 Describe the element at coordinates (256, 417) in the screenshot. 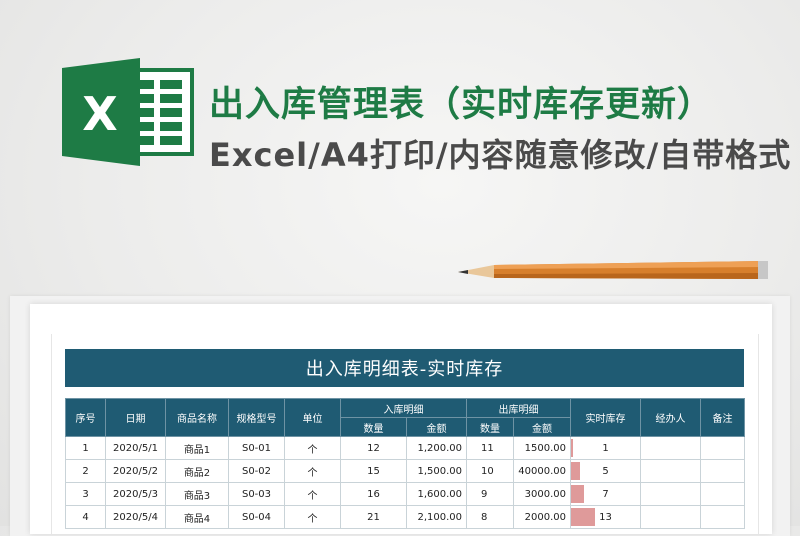

I see `col-header-spec: 规格型号` at that location.